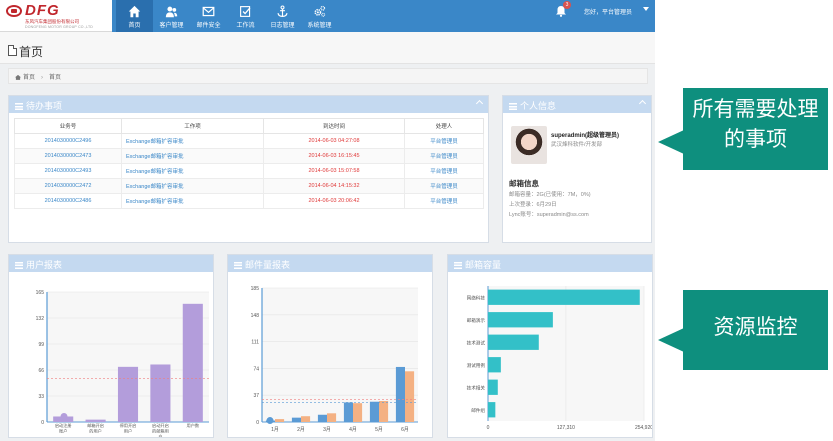 This screenshot has width=833, height=441. What do you see at coordinates (42, 10) in the screenshot?
I see `logo-text: DFG` at bounding box center [42, 10].